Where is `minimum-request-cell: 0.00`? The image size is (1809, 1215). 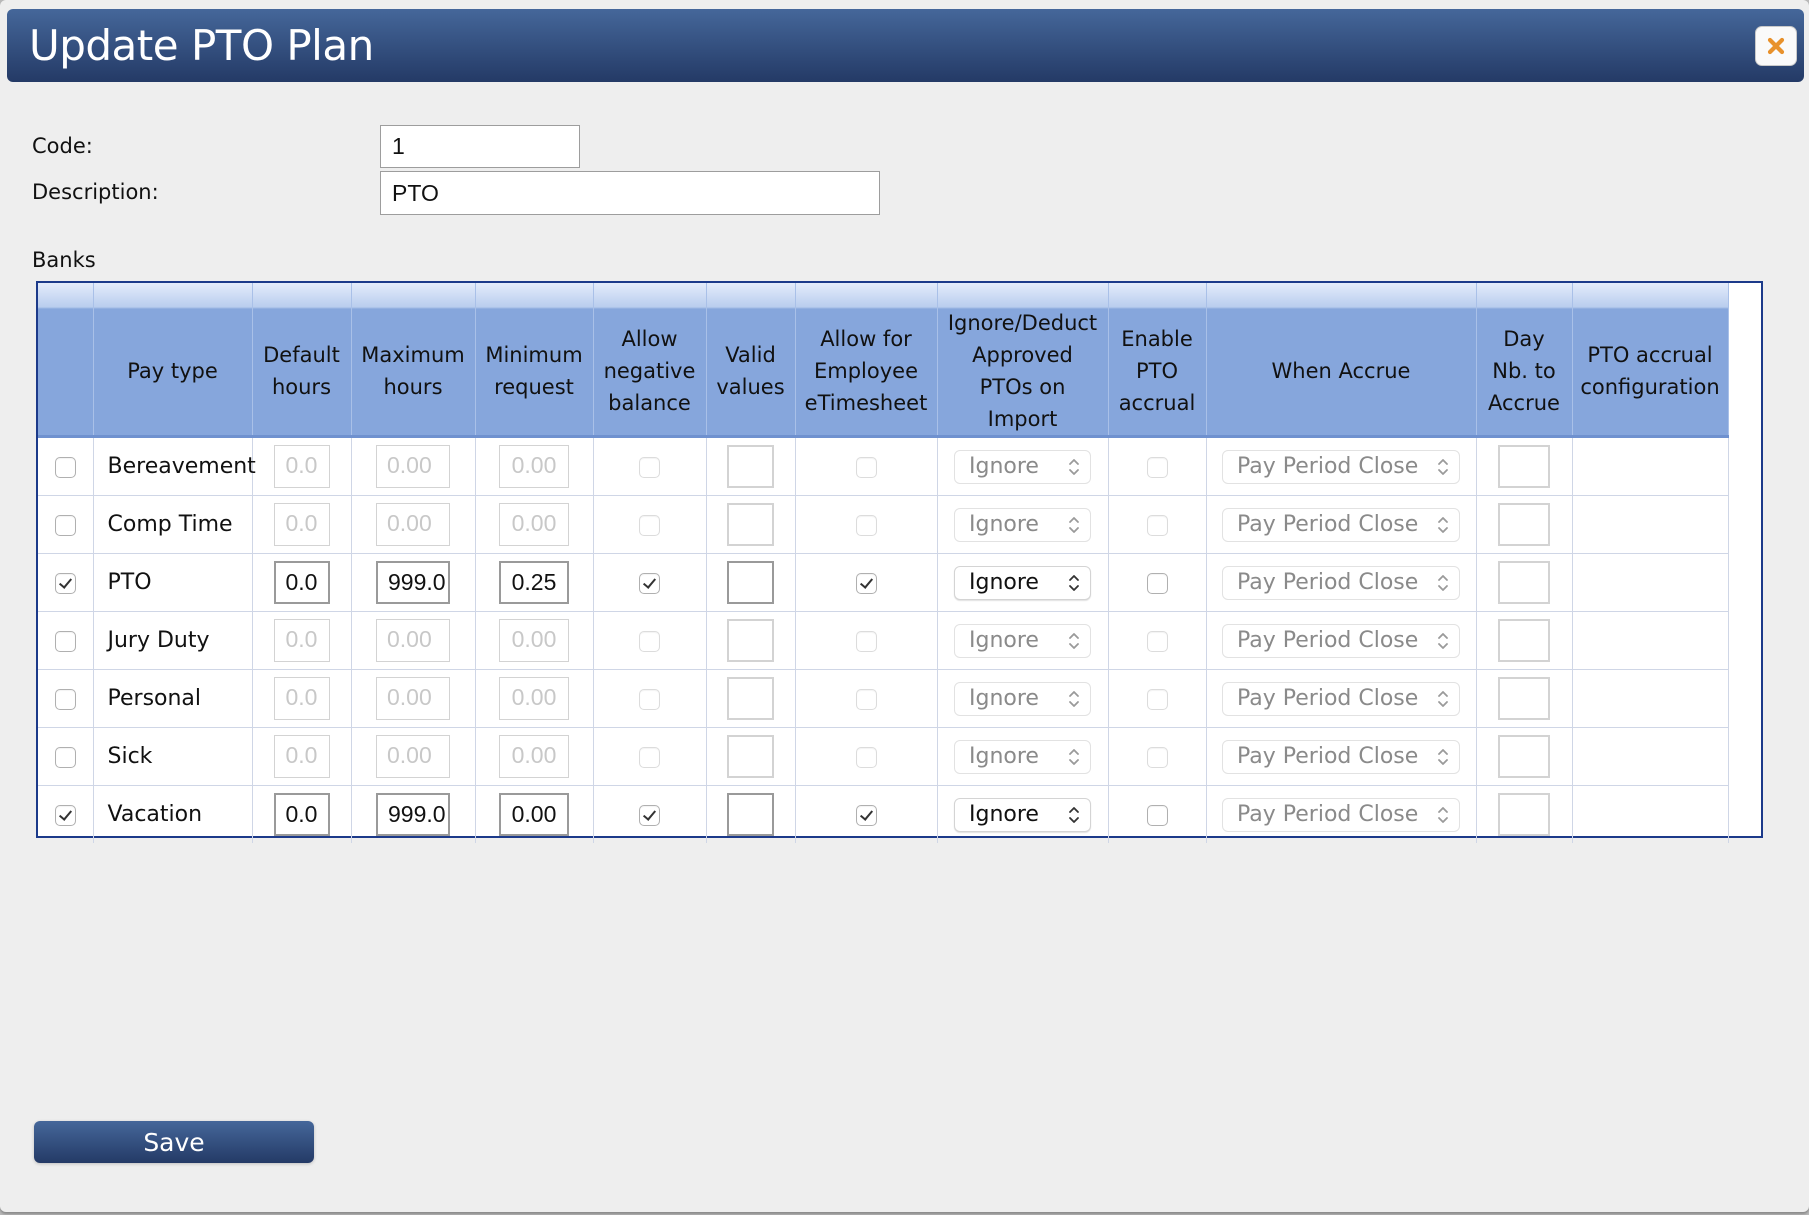 minimum-request-cell: 0.00 is located at coordinates (534, 640).